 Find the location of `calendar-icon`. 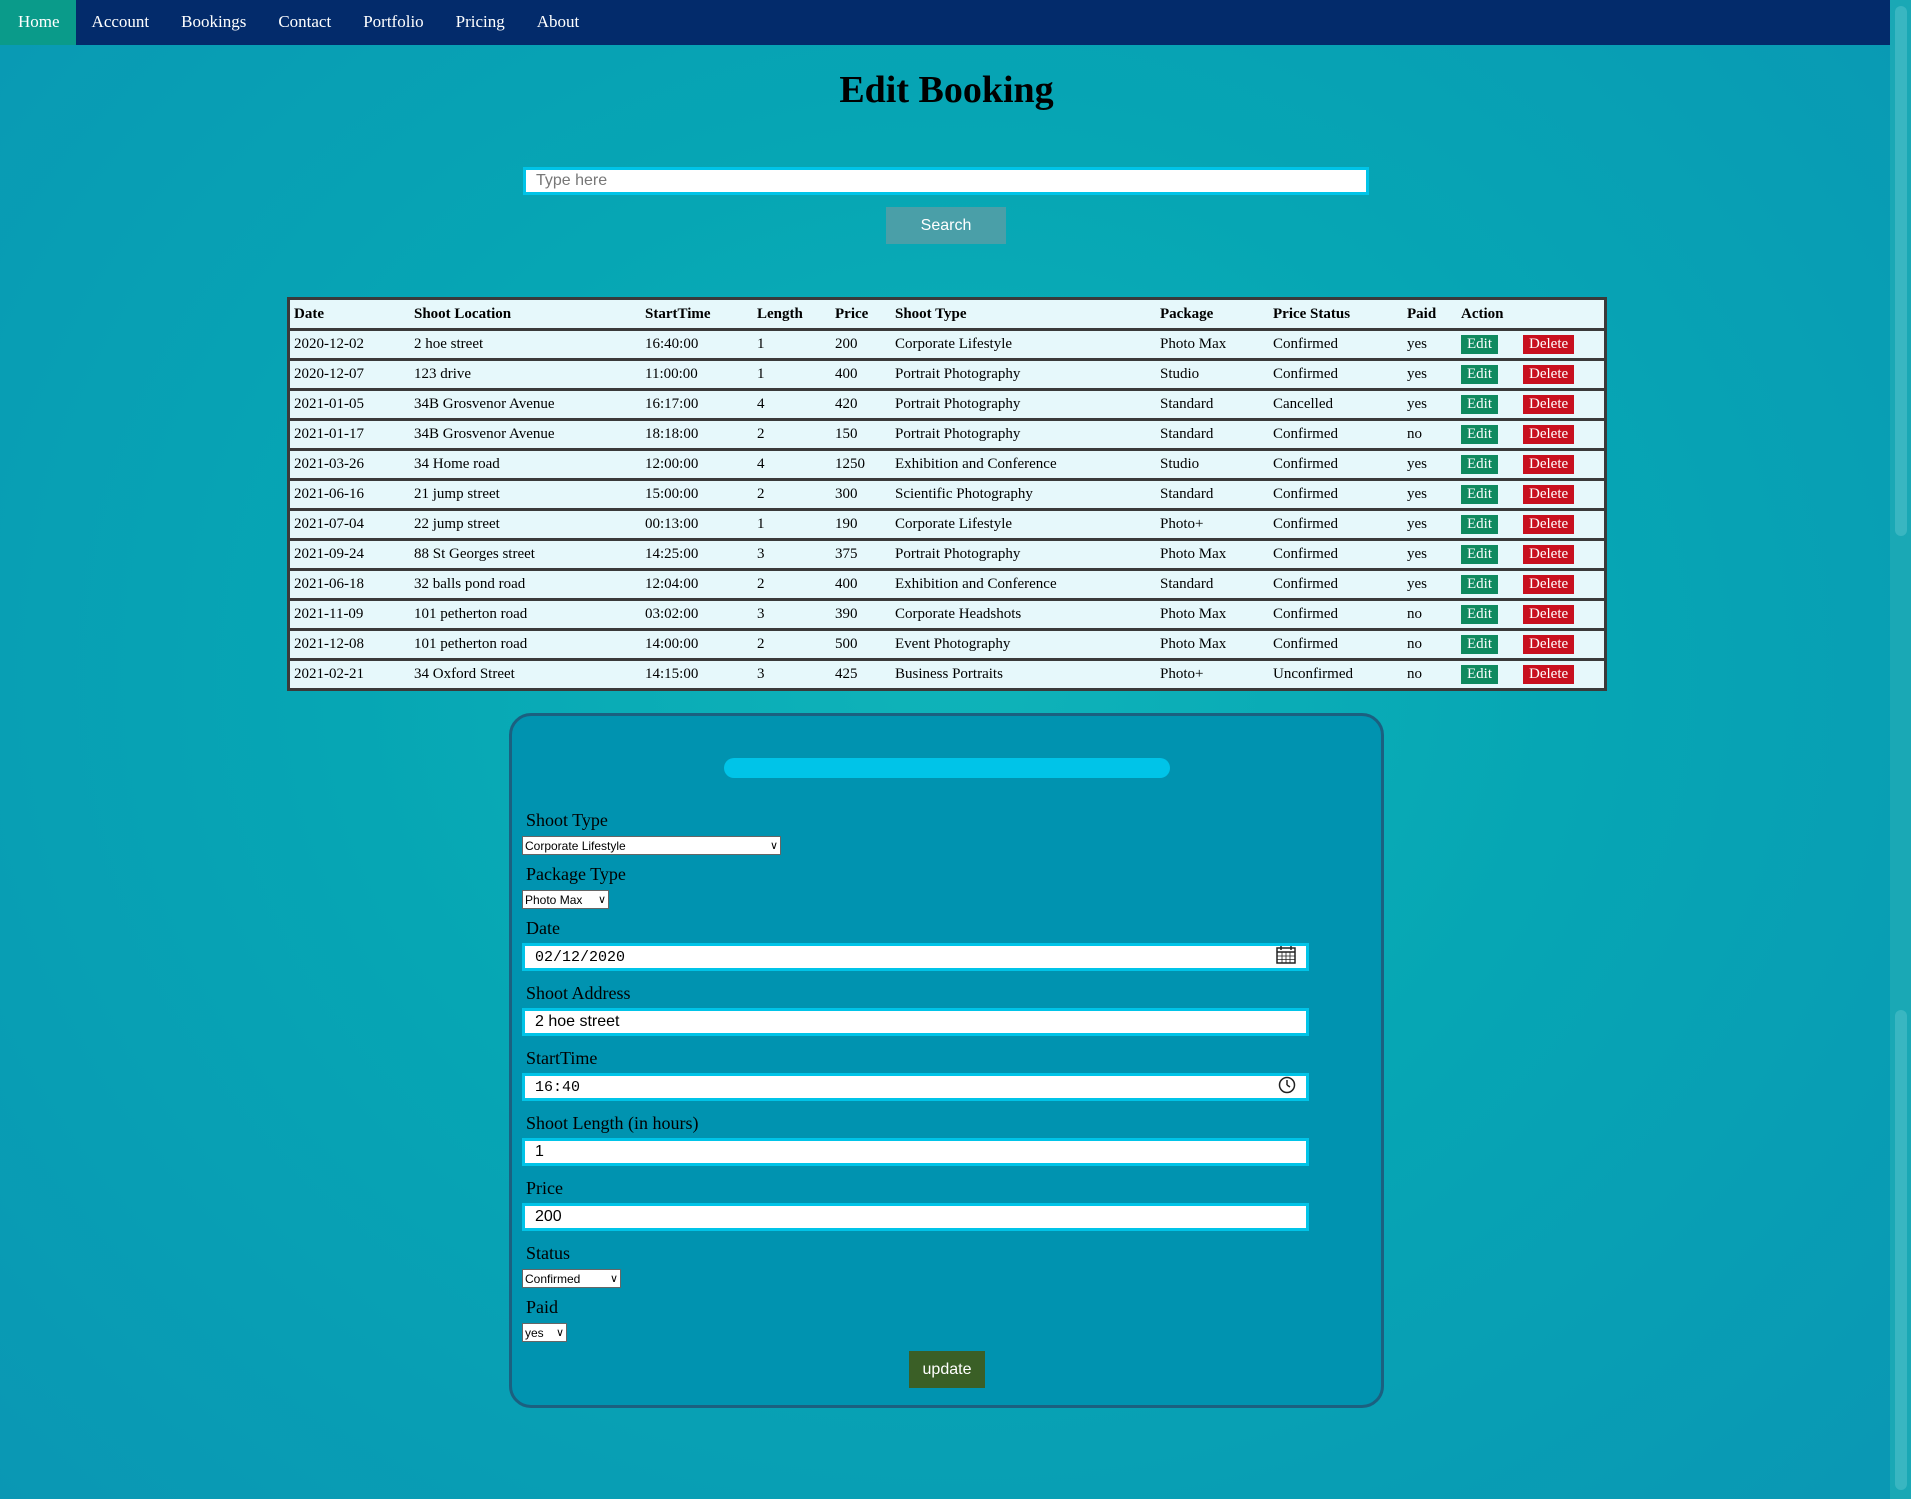

calendar-icon is located at coordinates (1286, 957).